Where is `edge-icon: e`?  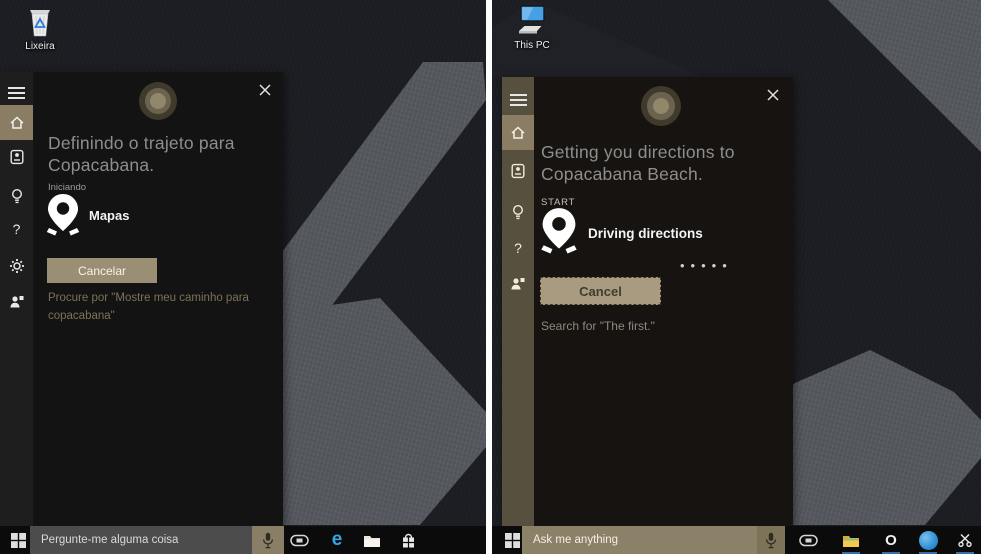
edge-icon: e is located at coordinates (337, 539).